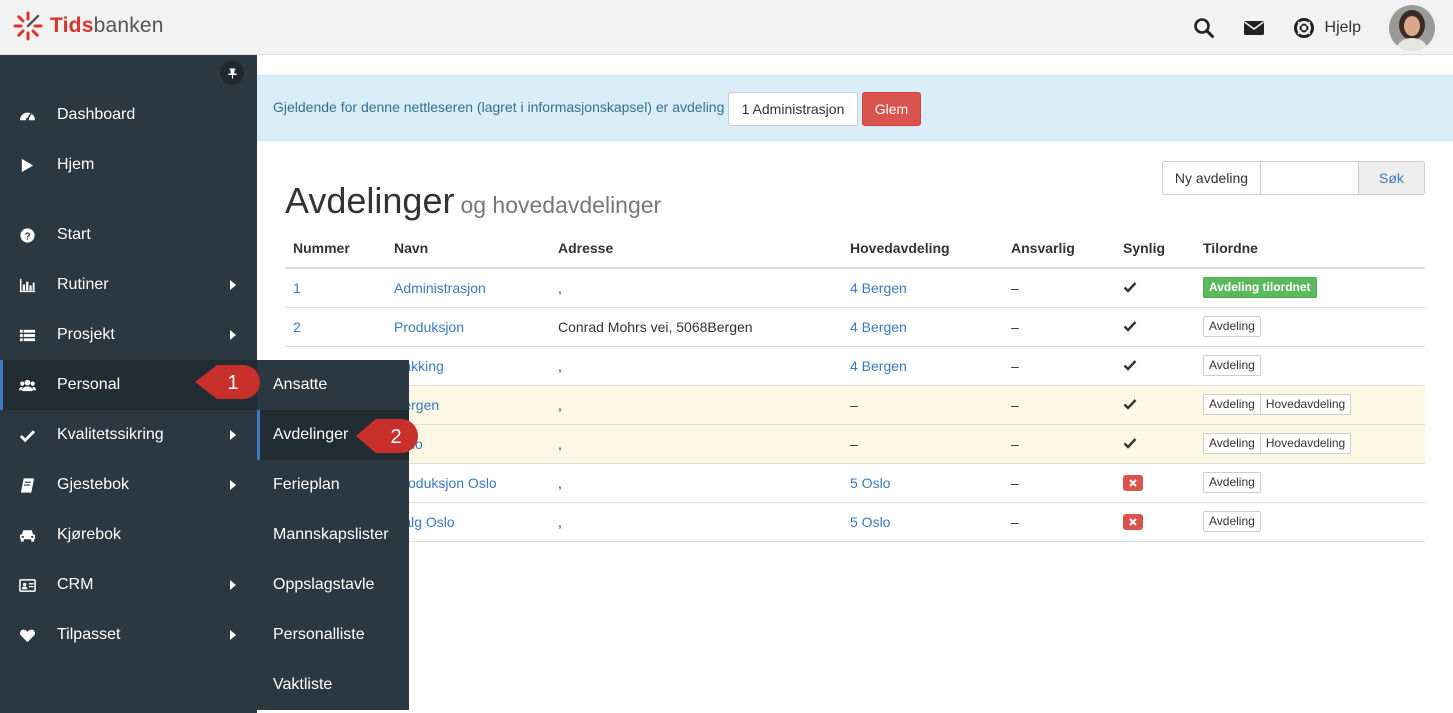 The width and height of the screenshot is (1453, 713). What do you see at coordinates (445, 483) in the screenshot?
I see `department-name-link: Produksjon Oslo` at bounding box center [445, 483].